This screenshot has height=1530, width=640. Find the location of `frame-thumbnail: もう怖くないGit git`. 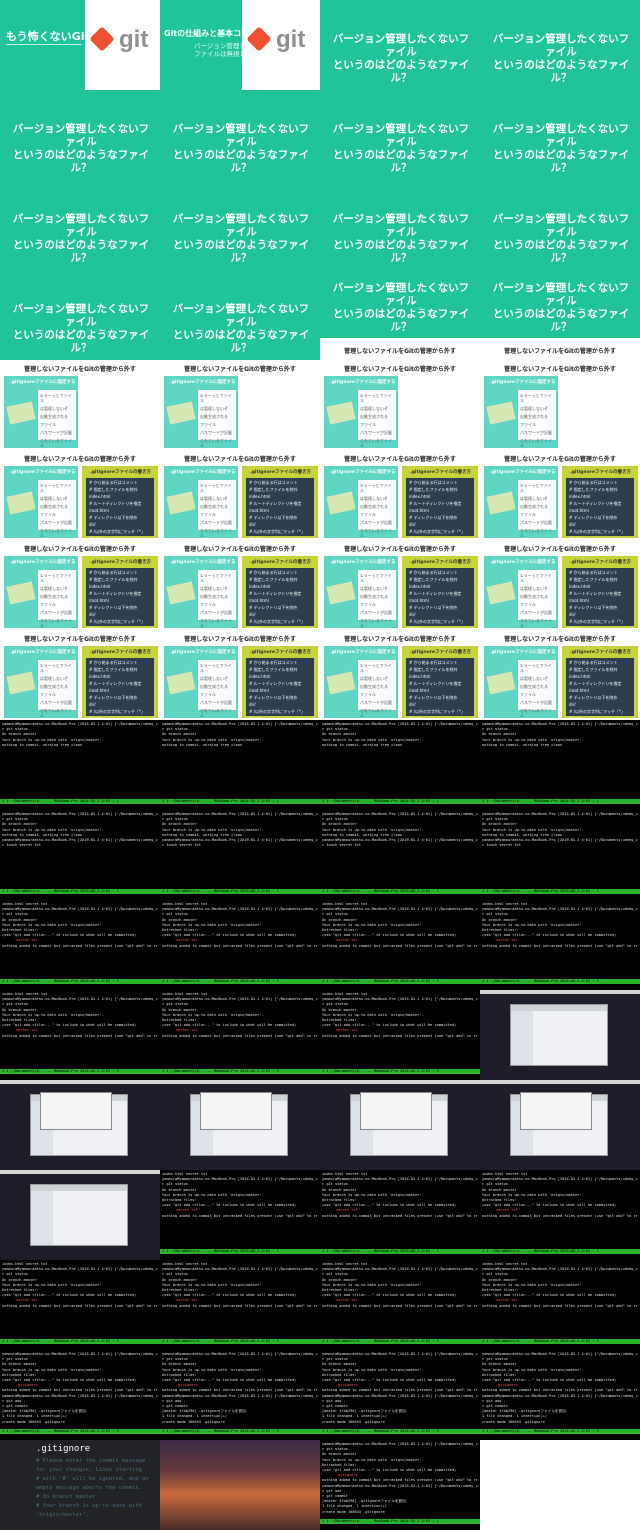

frame-thumbnail: もう怖くないGit git is located at coordinates (80, 45).